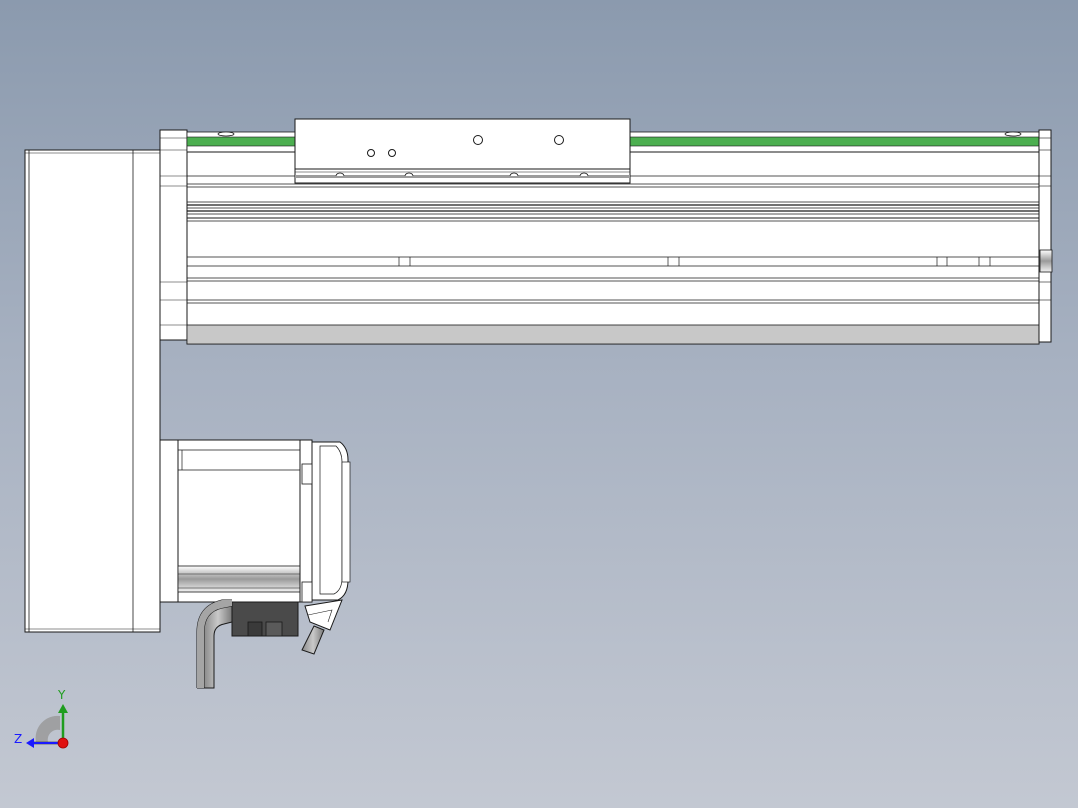 The image size is (1078, 808). What do you see at coordinates (30, 743) in the screenshot?
I see `z-axis-arrowhead` at bounding box center [30, 743].